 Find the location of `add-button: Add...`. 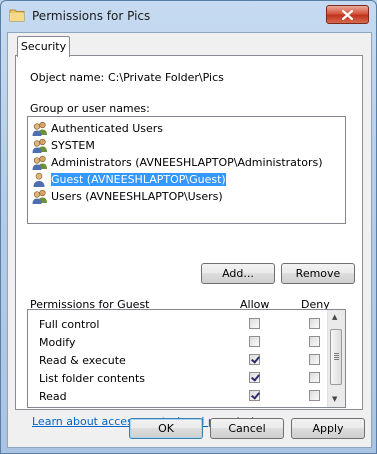

add-button: Add... is located at coordinates (238, 273).